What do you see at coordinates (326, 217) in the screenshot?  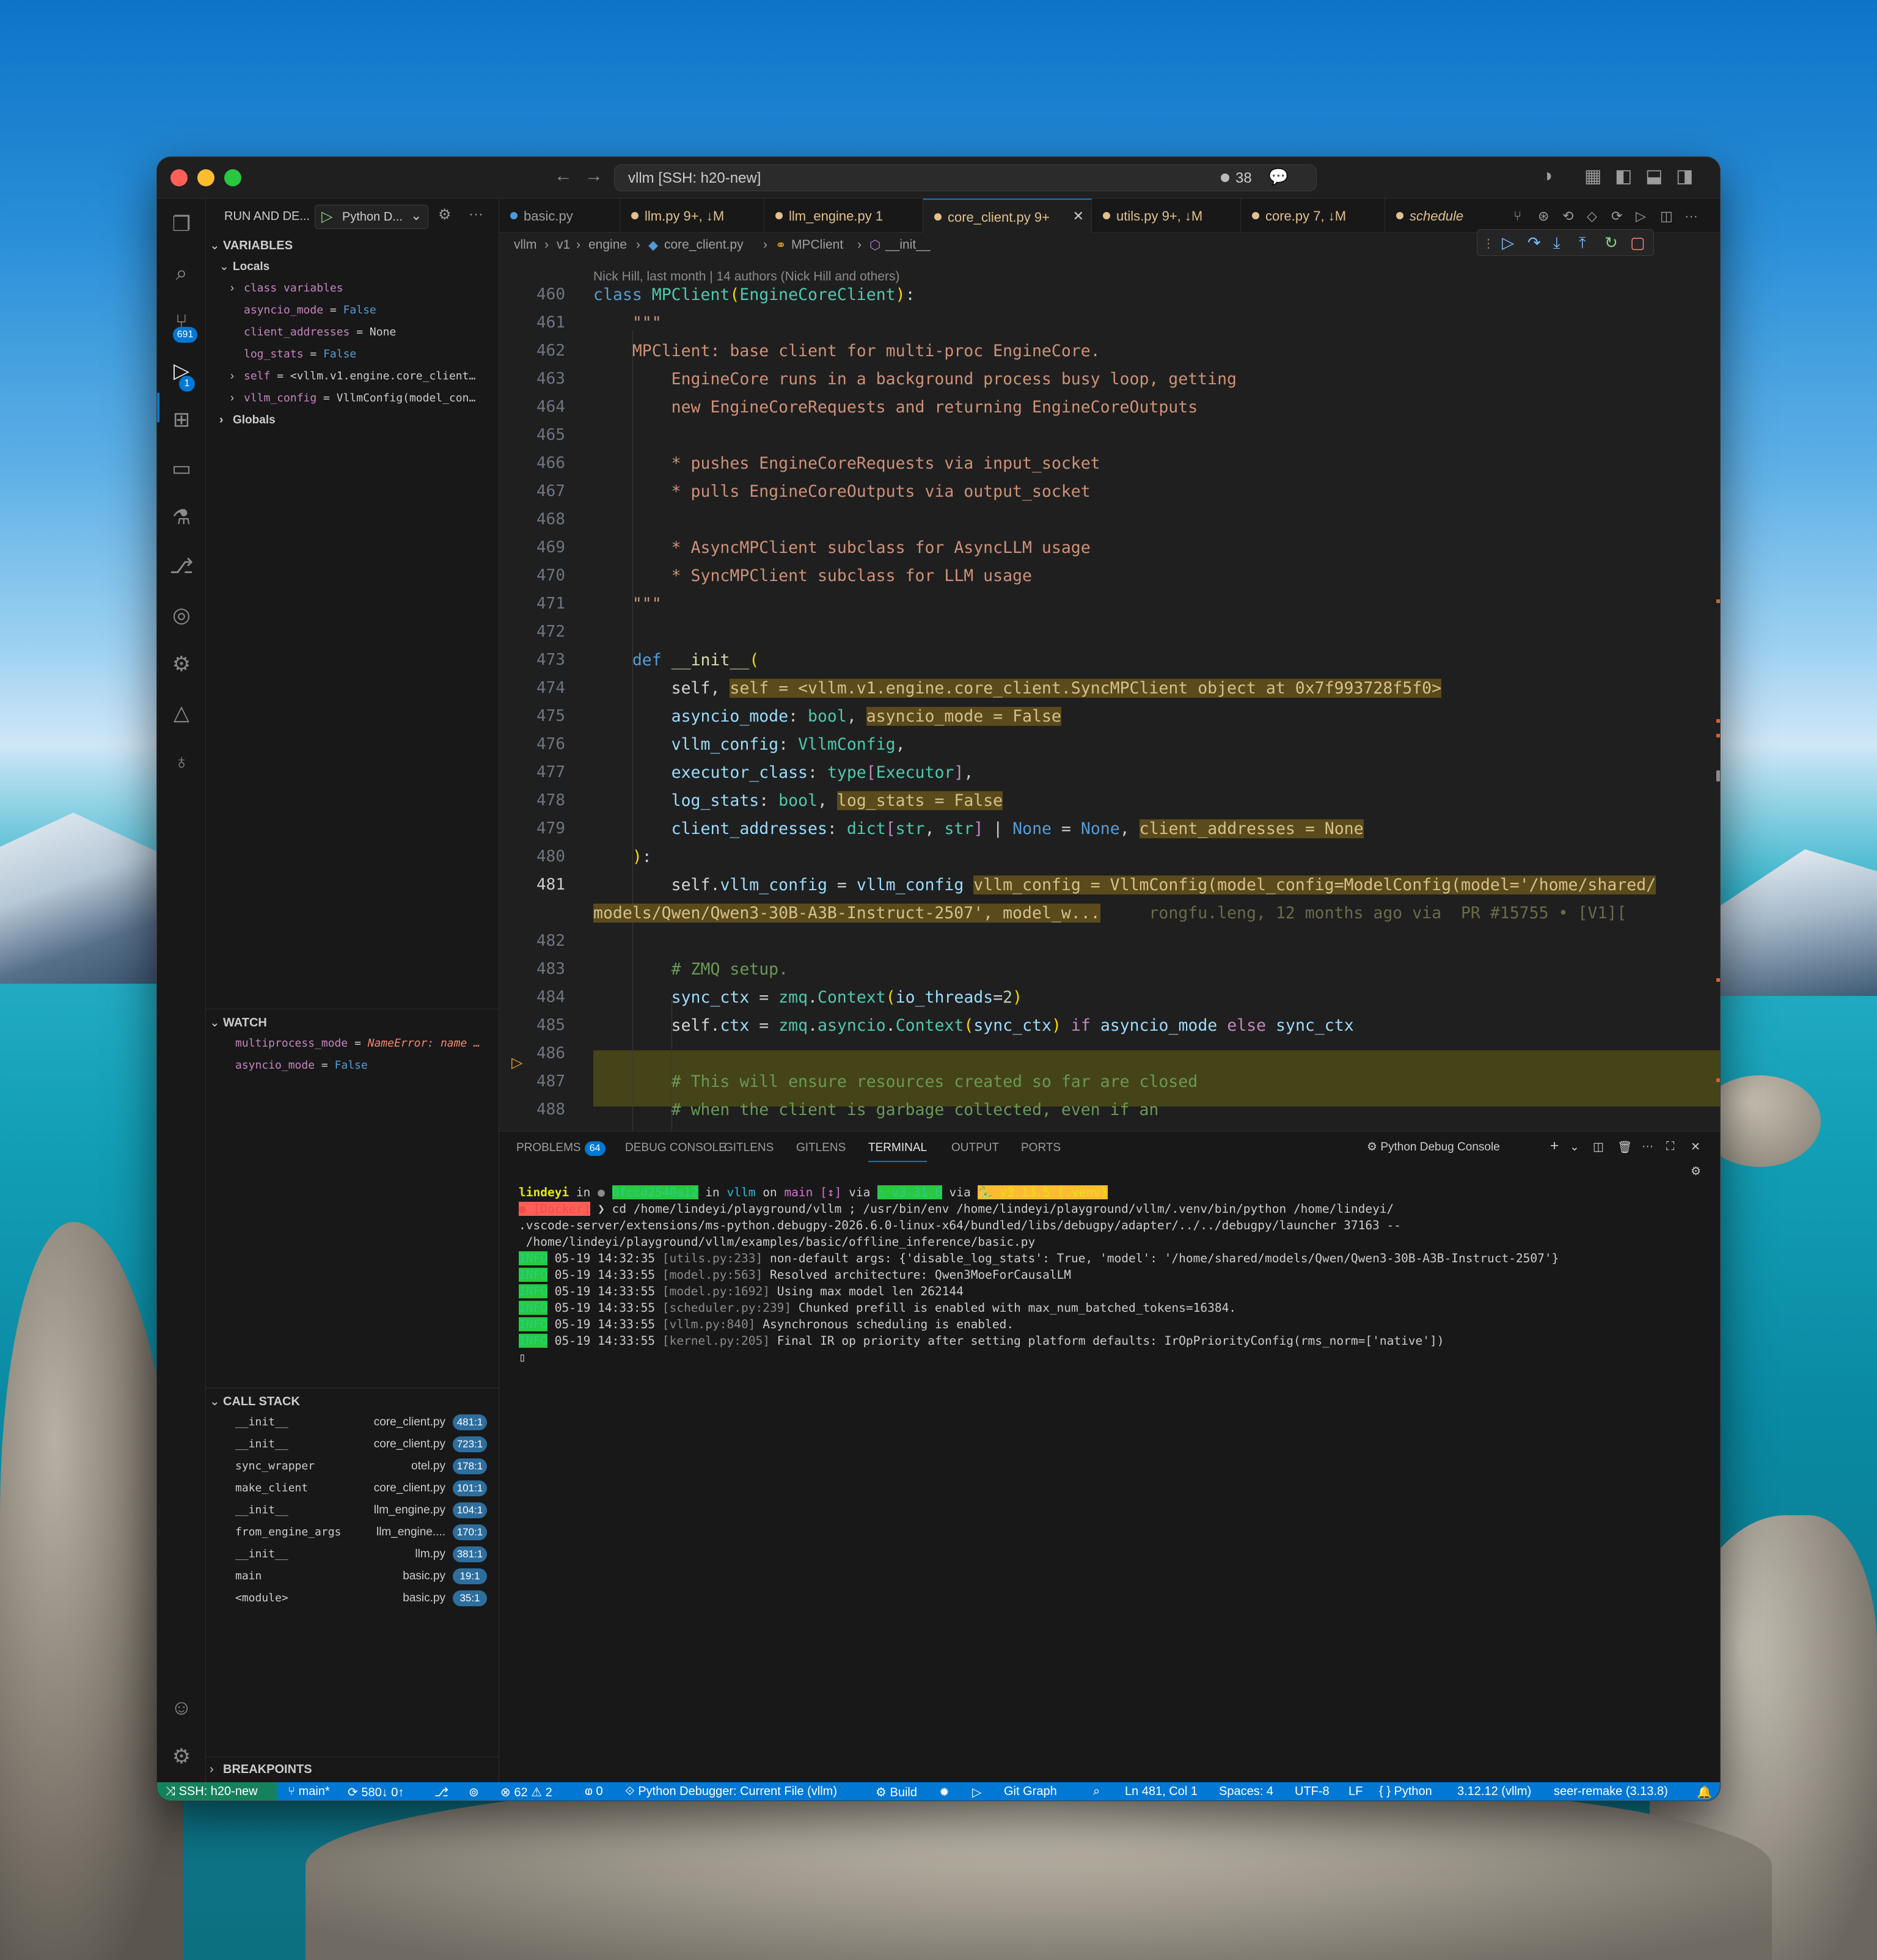 I see `start-debug-icon: ▷` at bounding box center [326, 217].